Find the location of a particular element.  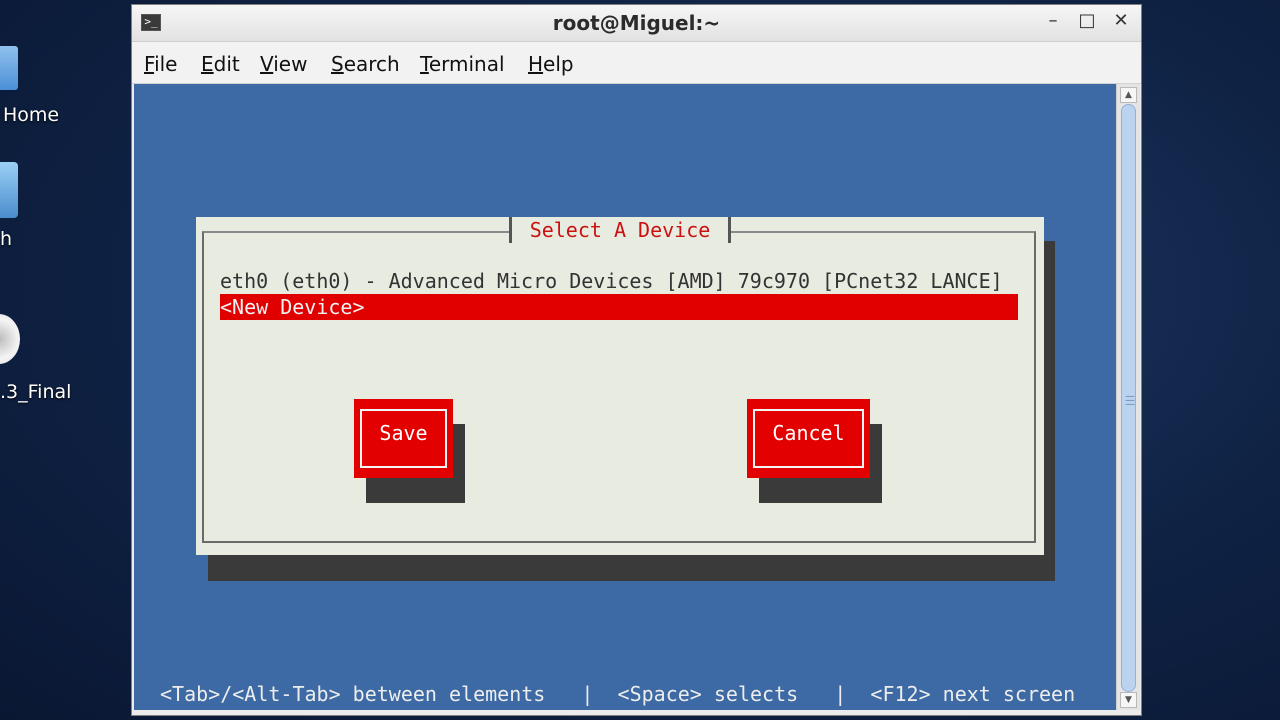

scroll-down-icon: ▼ is located at coordinates (1128, 700).